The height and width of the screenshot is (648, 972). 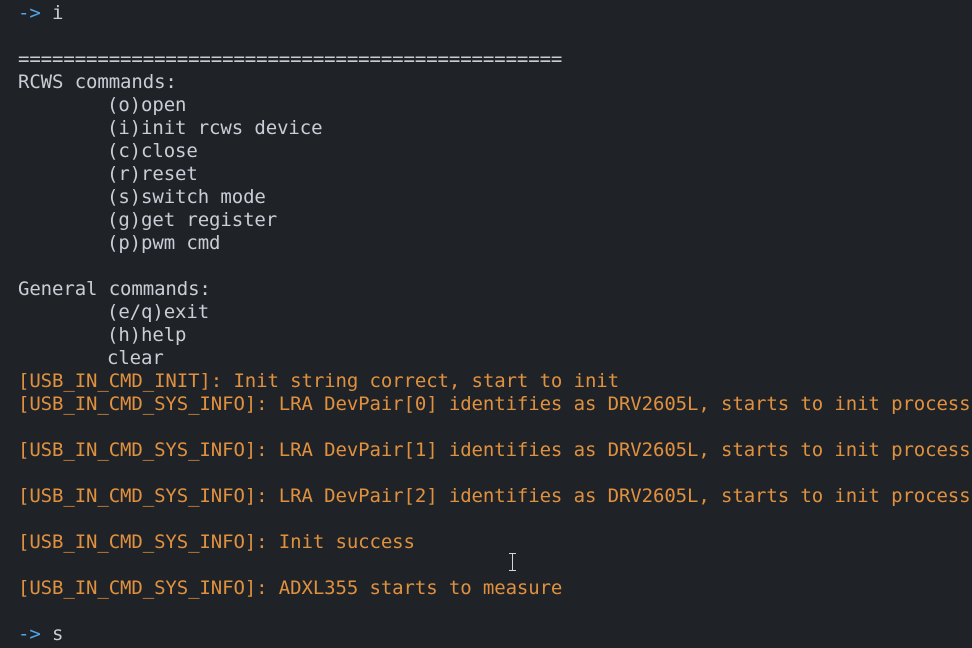 I want to click on general-command-clear: clear, so click(x=135, y=358).